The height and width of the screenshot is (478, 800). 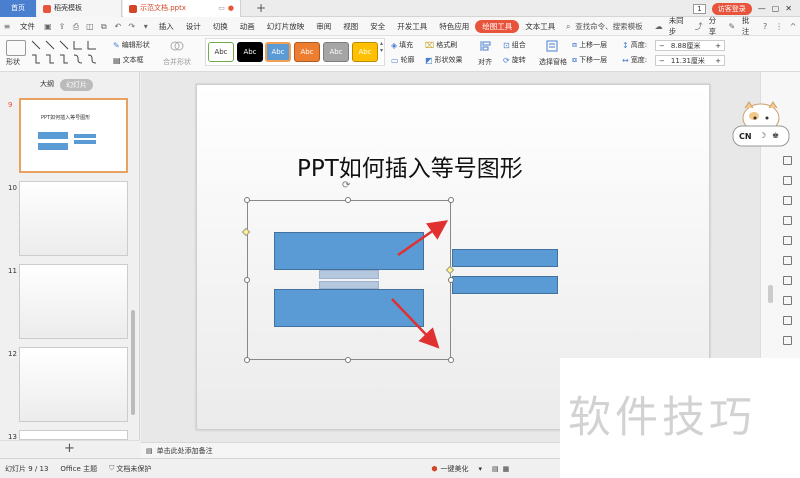 I want to click on resize-handle-nw, so click(x=247, y=200).